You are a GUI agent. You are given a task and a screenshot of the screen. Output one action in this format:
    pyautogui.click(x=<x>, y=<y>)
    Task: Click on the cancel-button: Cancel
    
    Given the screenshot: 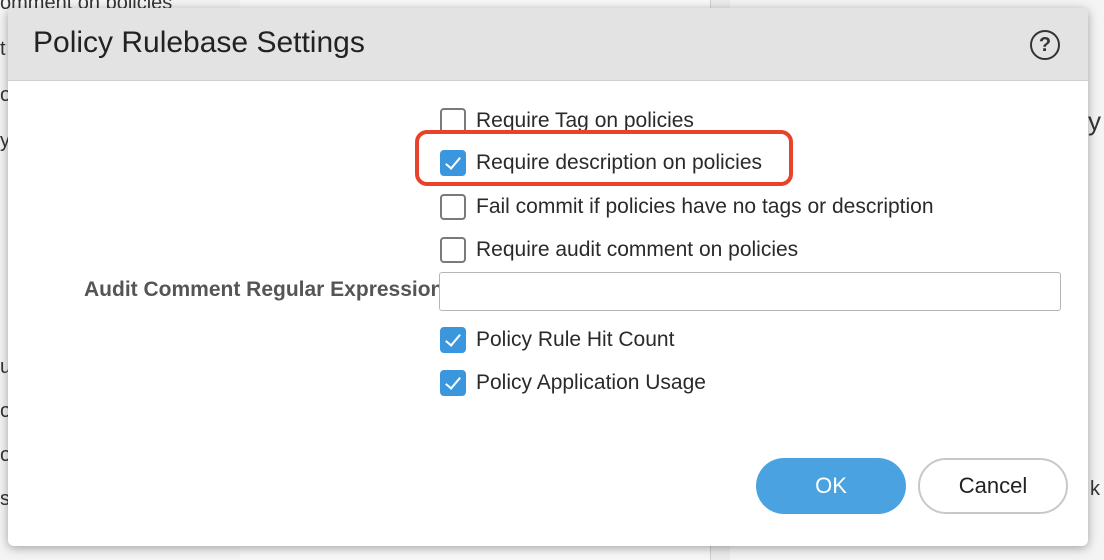 What is the action you would take?
    pyautogui.click(x=993, y=486)
    